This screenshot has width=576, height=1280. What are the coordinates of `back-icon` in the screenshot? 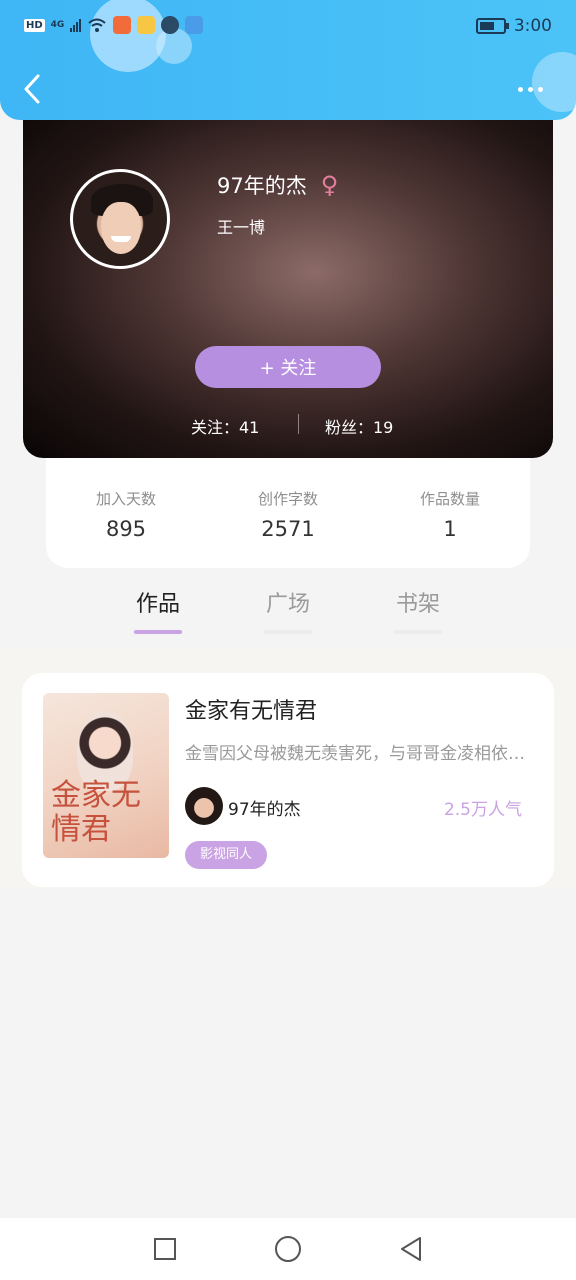 It's located at (411, 1249).